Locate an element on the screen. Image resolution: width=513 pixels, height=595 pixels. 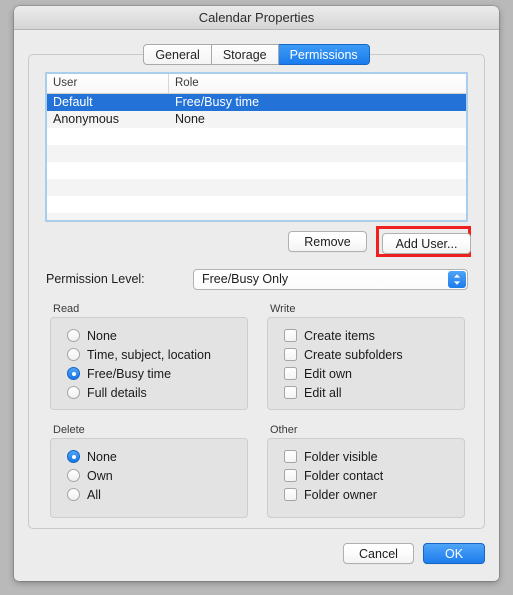
column-header-role: Role is located at coordinates (317, 83).